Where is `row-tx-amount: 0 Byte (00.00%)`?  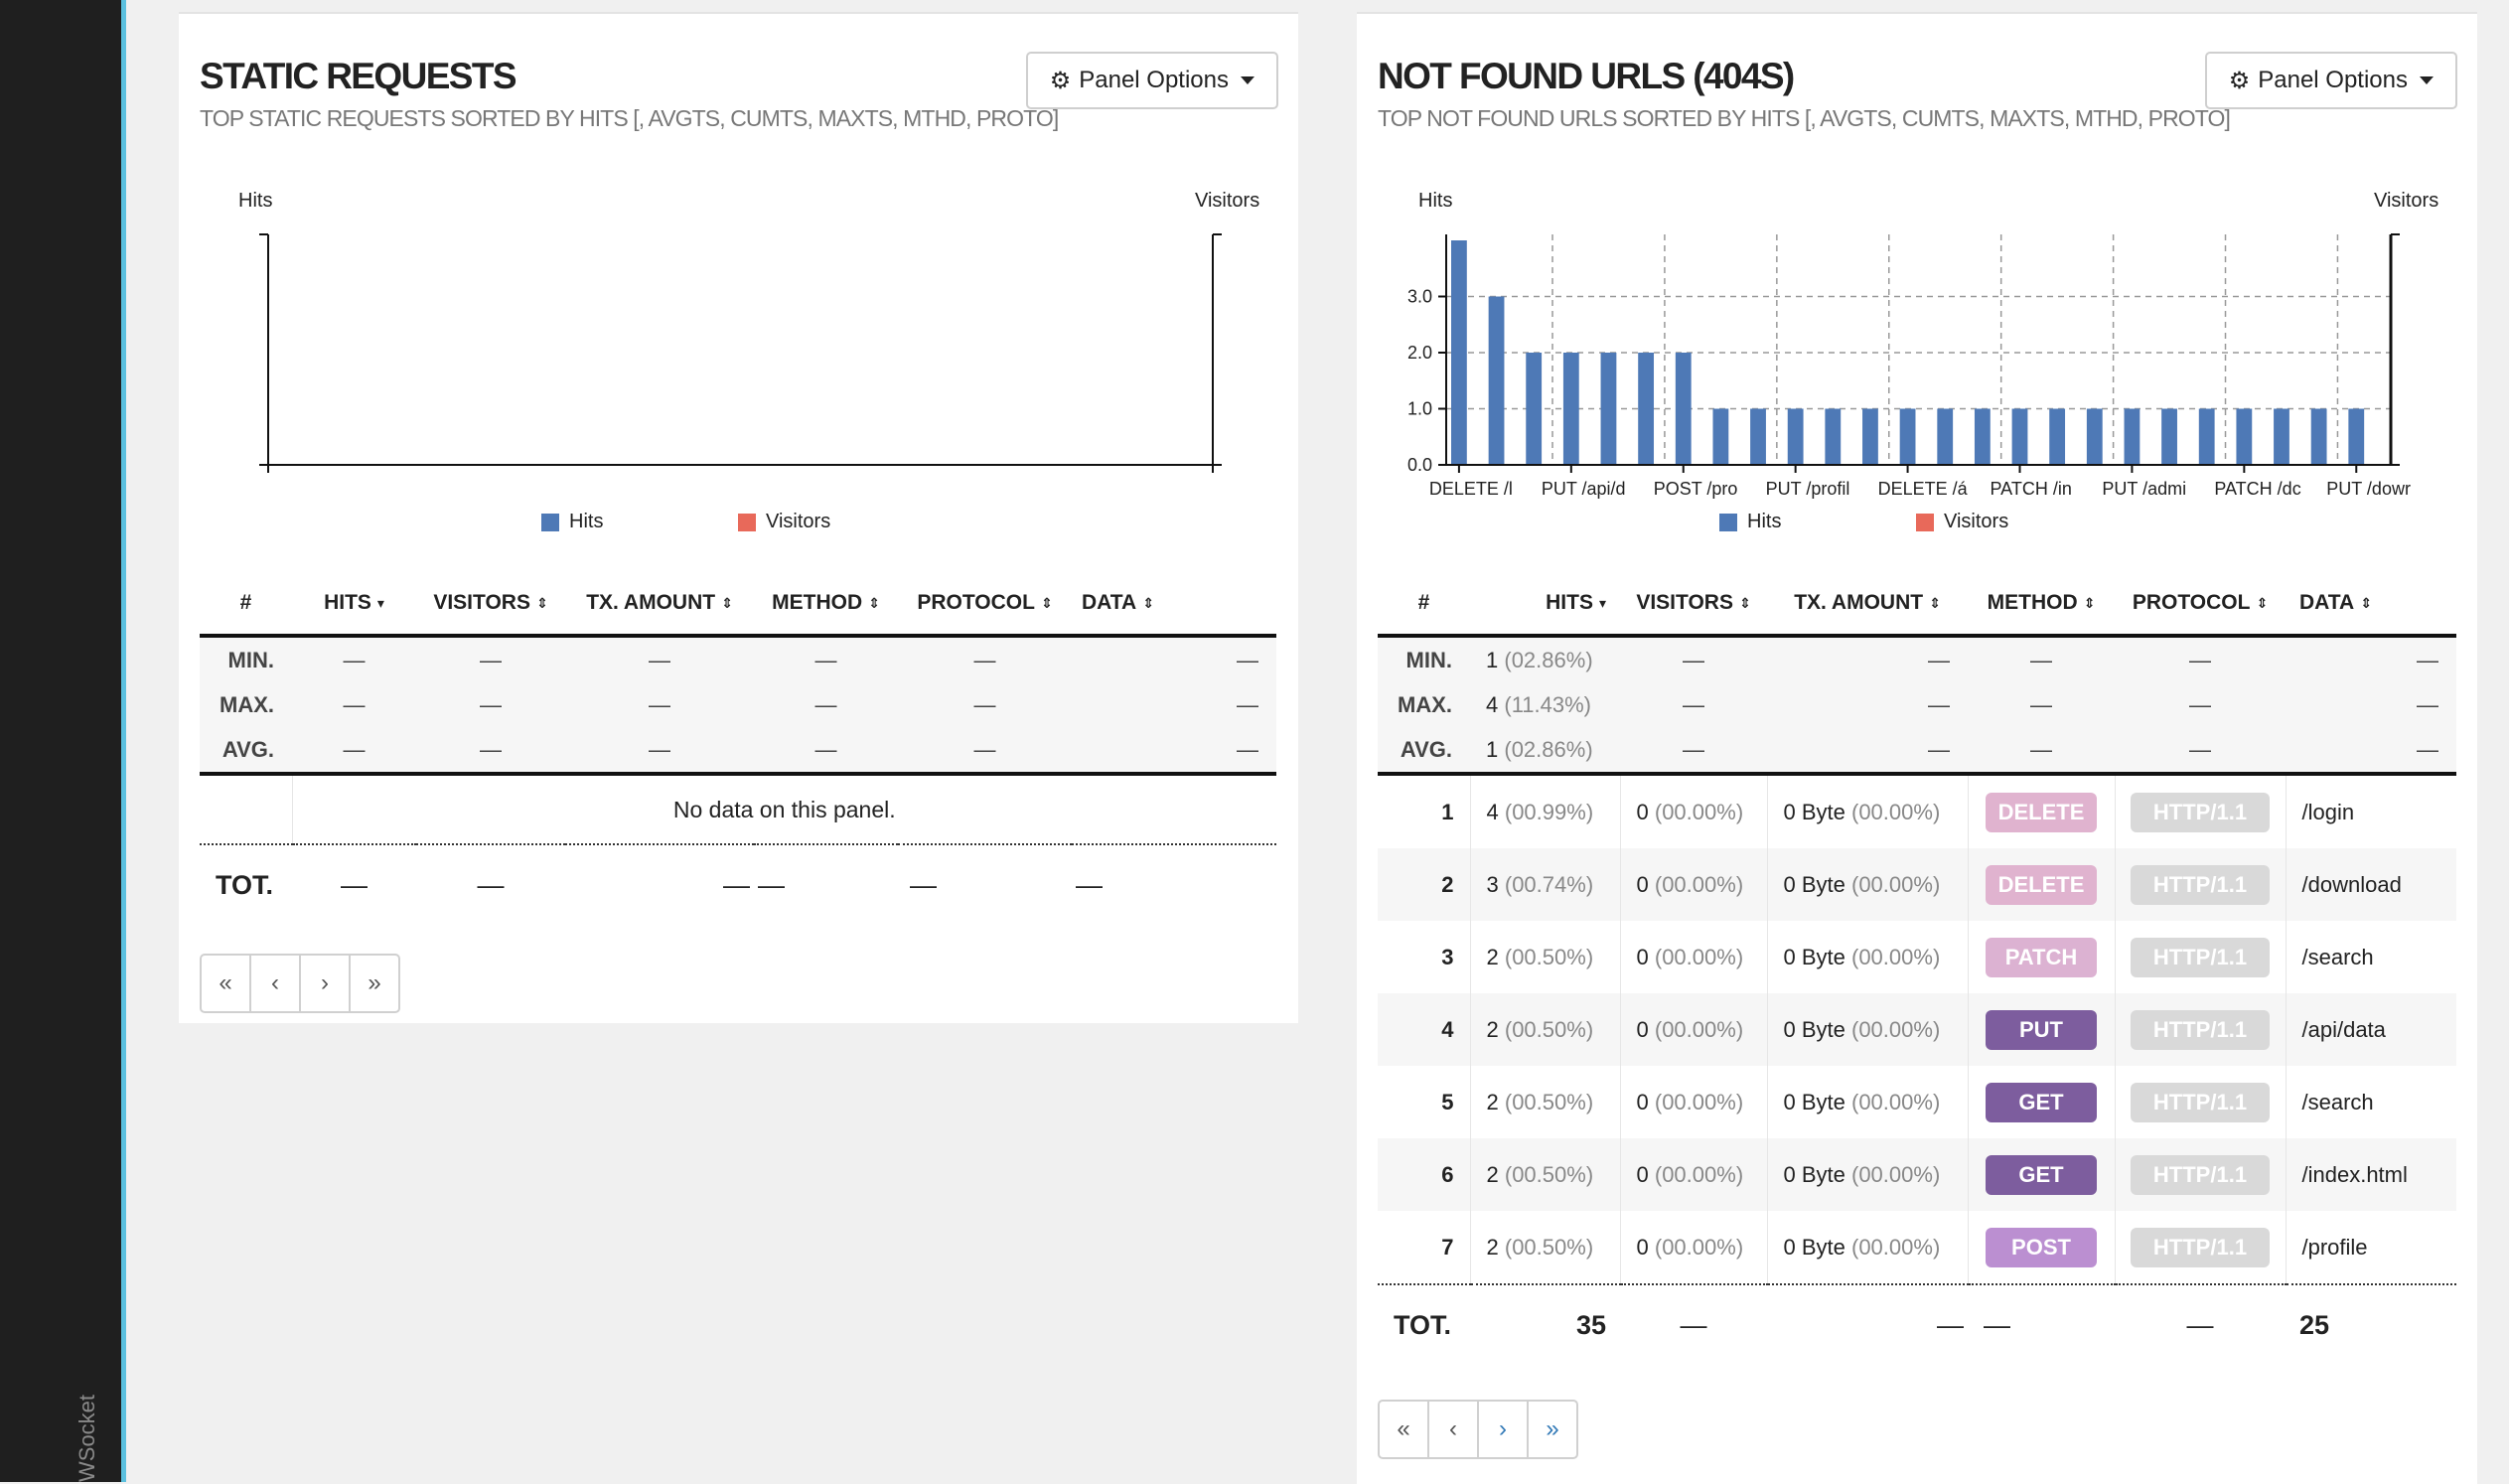
row-tx-amount: 0 Byte (00.00%) is located at coordinates (1868, 884).